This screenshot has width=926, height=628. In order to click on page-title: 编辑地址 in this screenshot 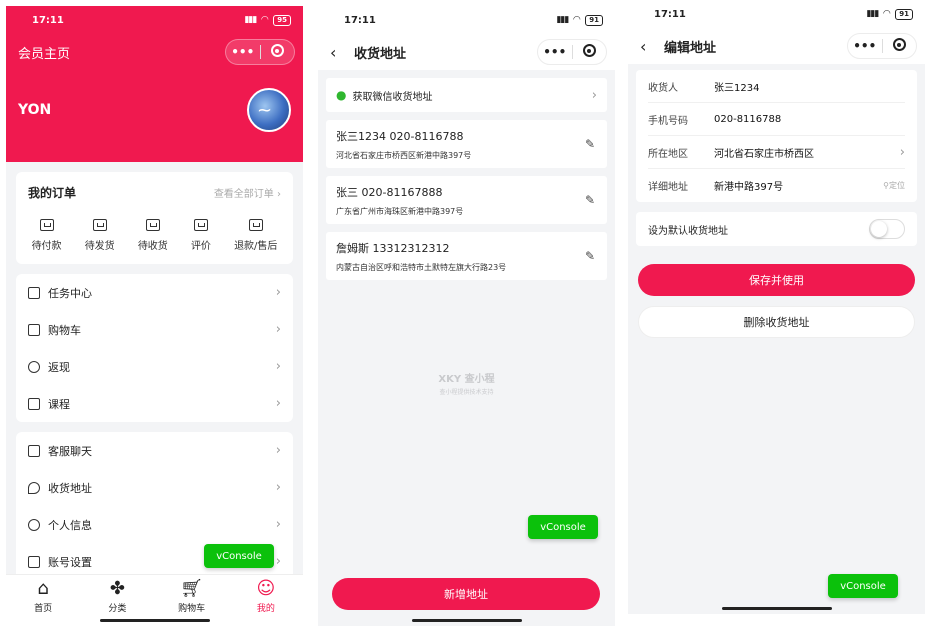, I will do `click(690, 48)`.